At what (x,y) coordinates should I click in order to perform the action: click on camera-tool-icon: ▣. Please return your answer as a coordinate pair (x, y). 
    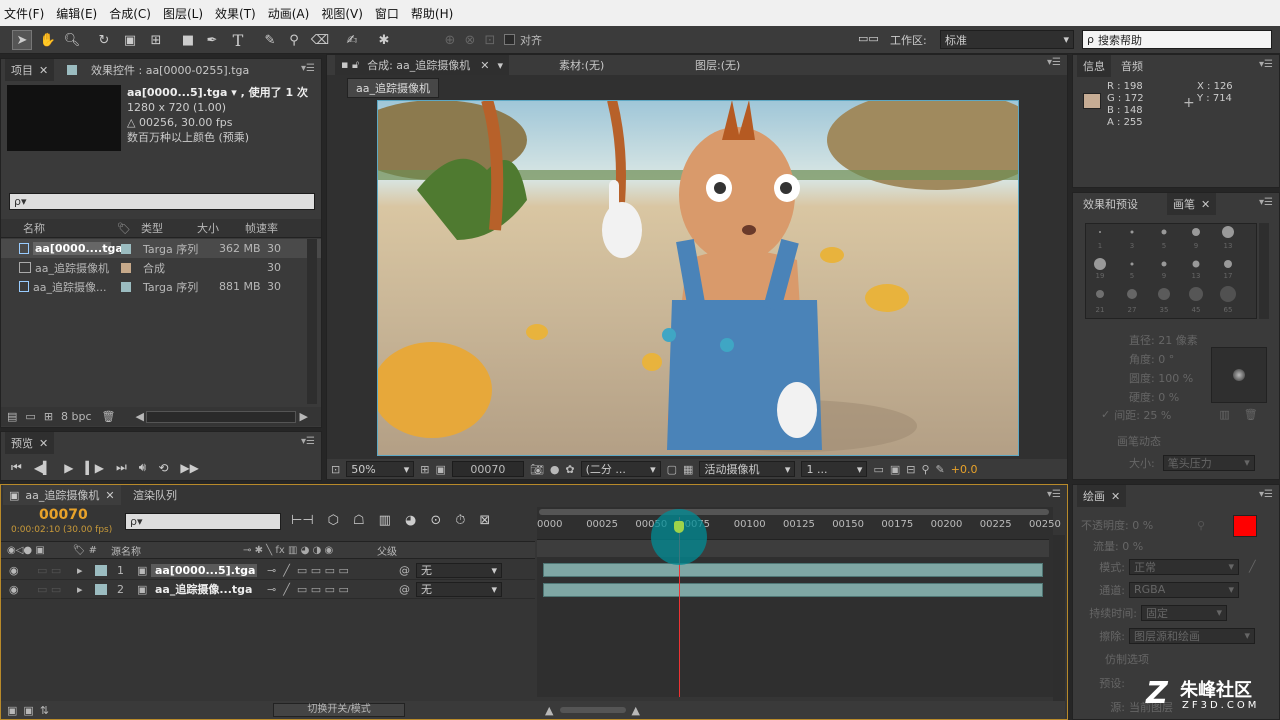
    Looking at the image, I should click on (130, 40).